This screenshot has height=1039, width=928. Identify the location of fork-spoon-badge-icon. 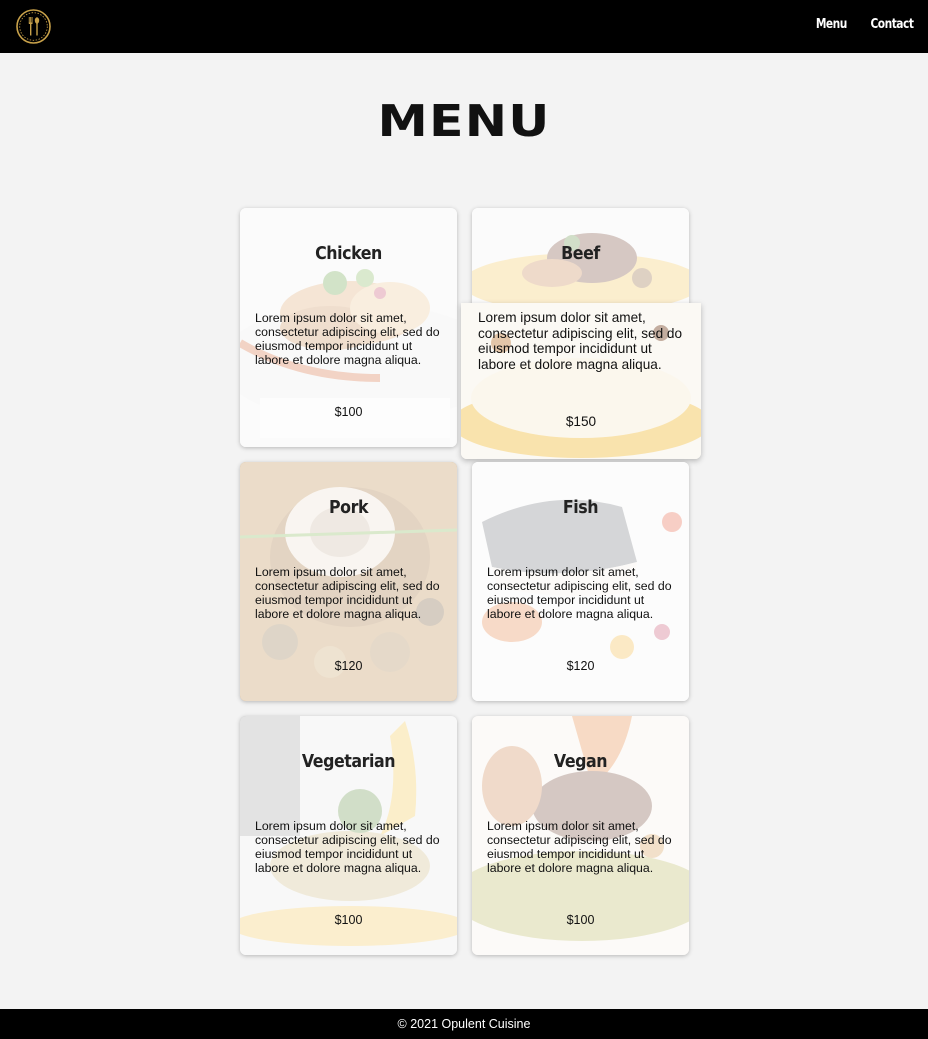
(33, 26).